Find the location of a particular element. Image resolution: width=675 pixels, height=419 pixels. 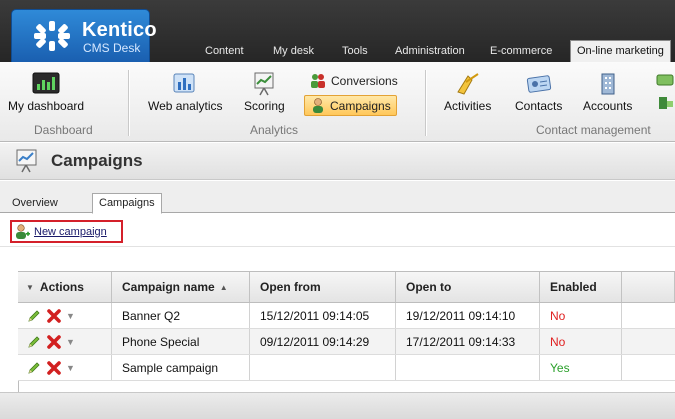

kentico-logo: Kentico CMS Desk is located at coordinates (84, 35).